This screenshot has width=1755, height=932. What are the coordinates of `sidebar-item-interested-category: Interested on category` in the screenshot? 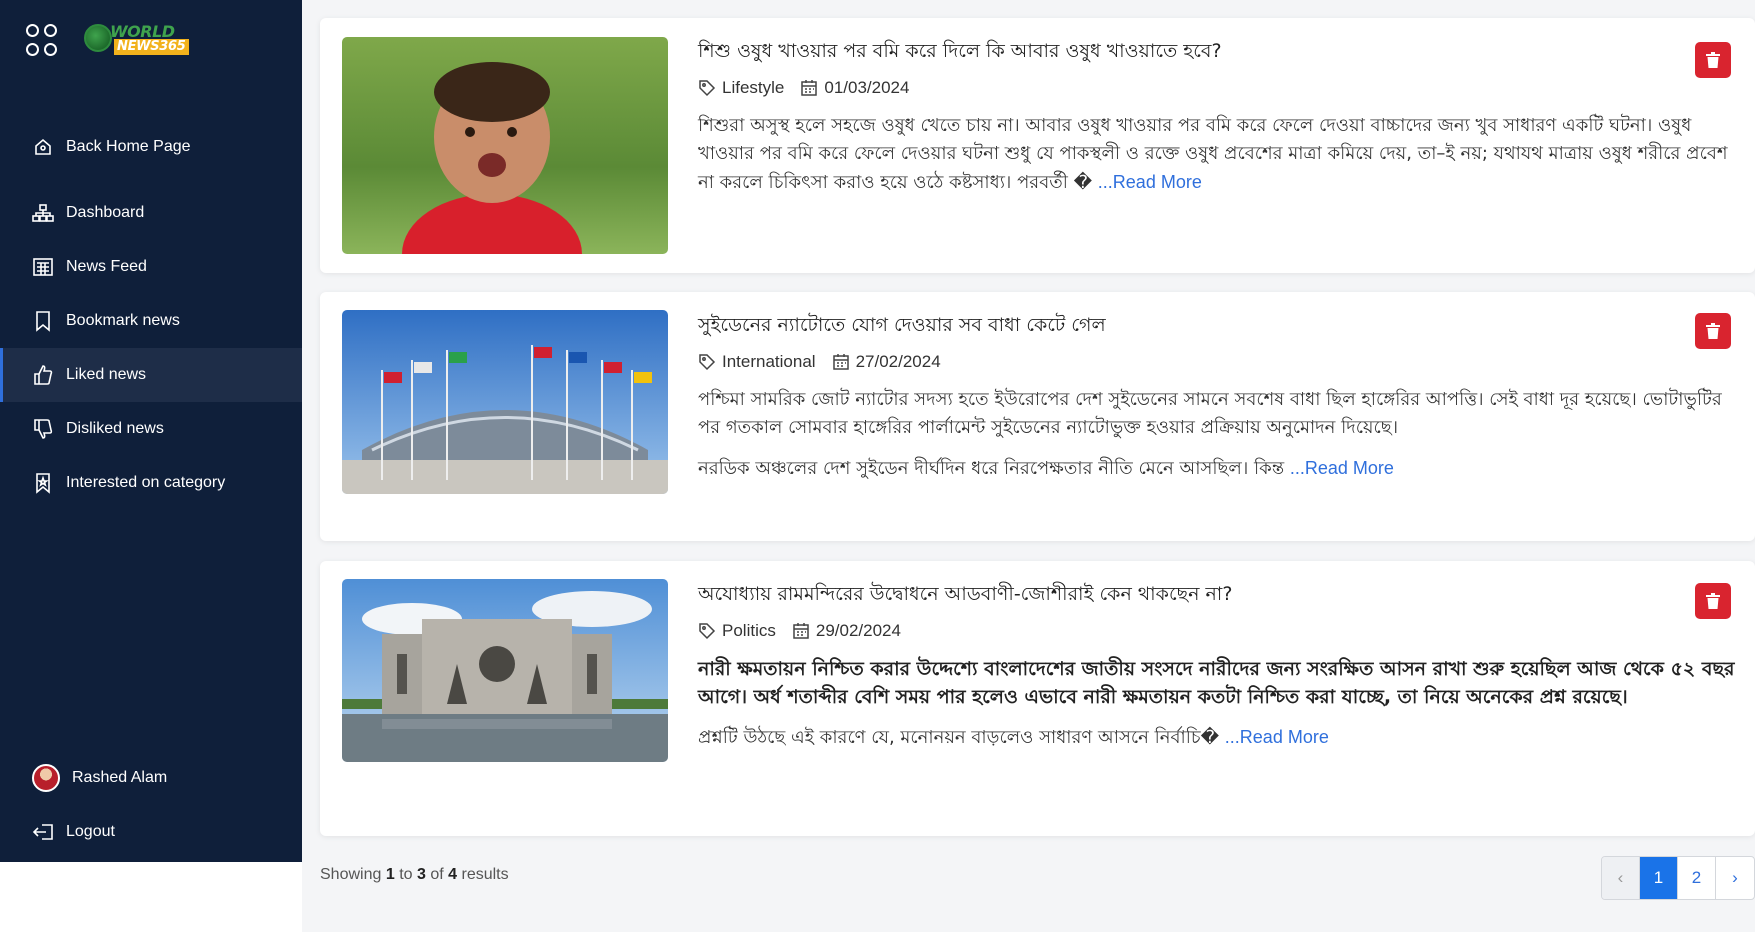 It's located at (151, 483).